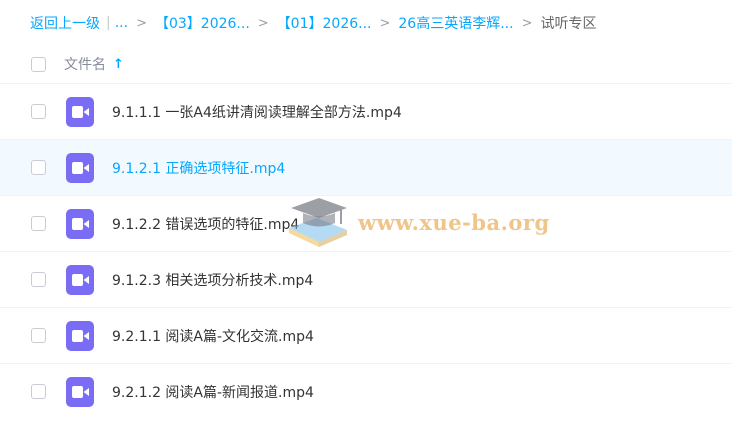  Describe the element at coordinates (213, 392) in the screenshot. I see `file-name: 9.2.1.2 阅读A篇-新闻报道.mp4` at that location.